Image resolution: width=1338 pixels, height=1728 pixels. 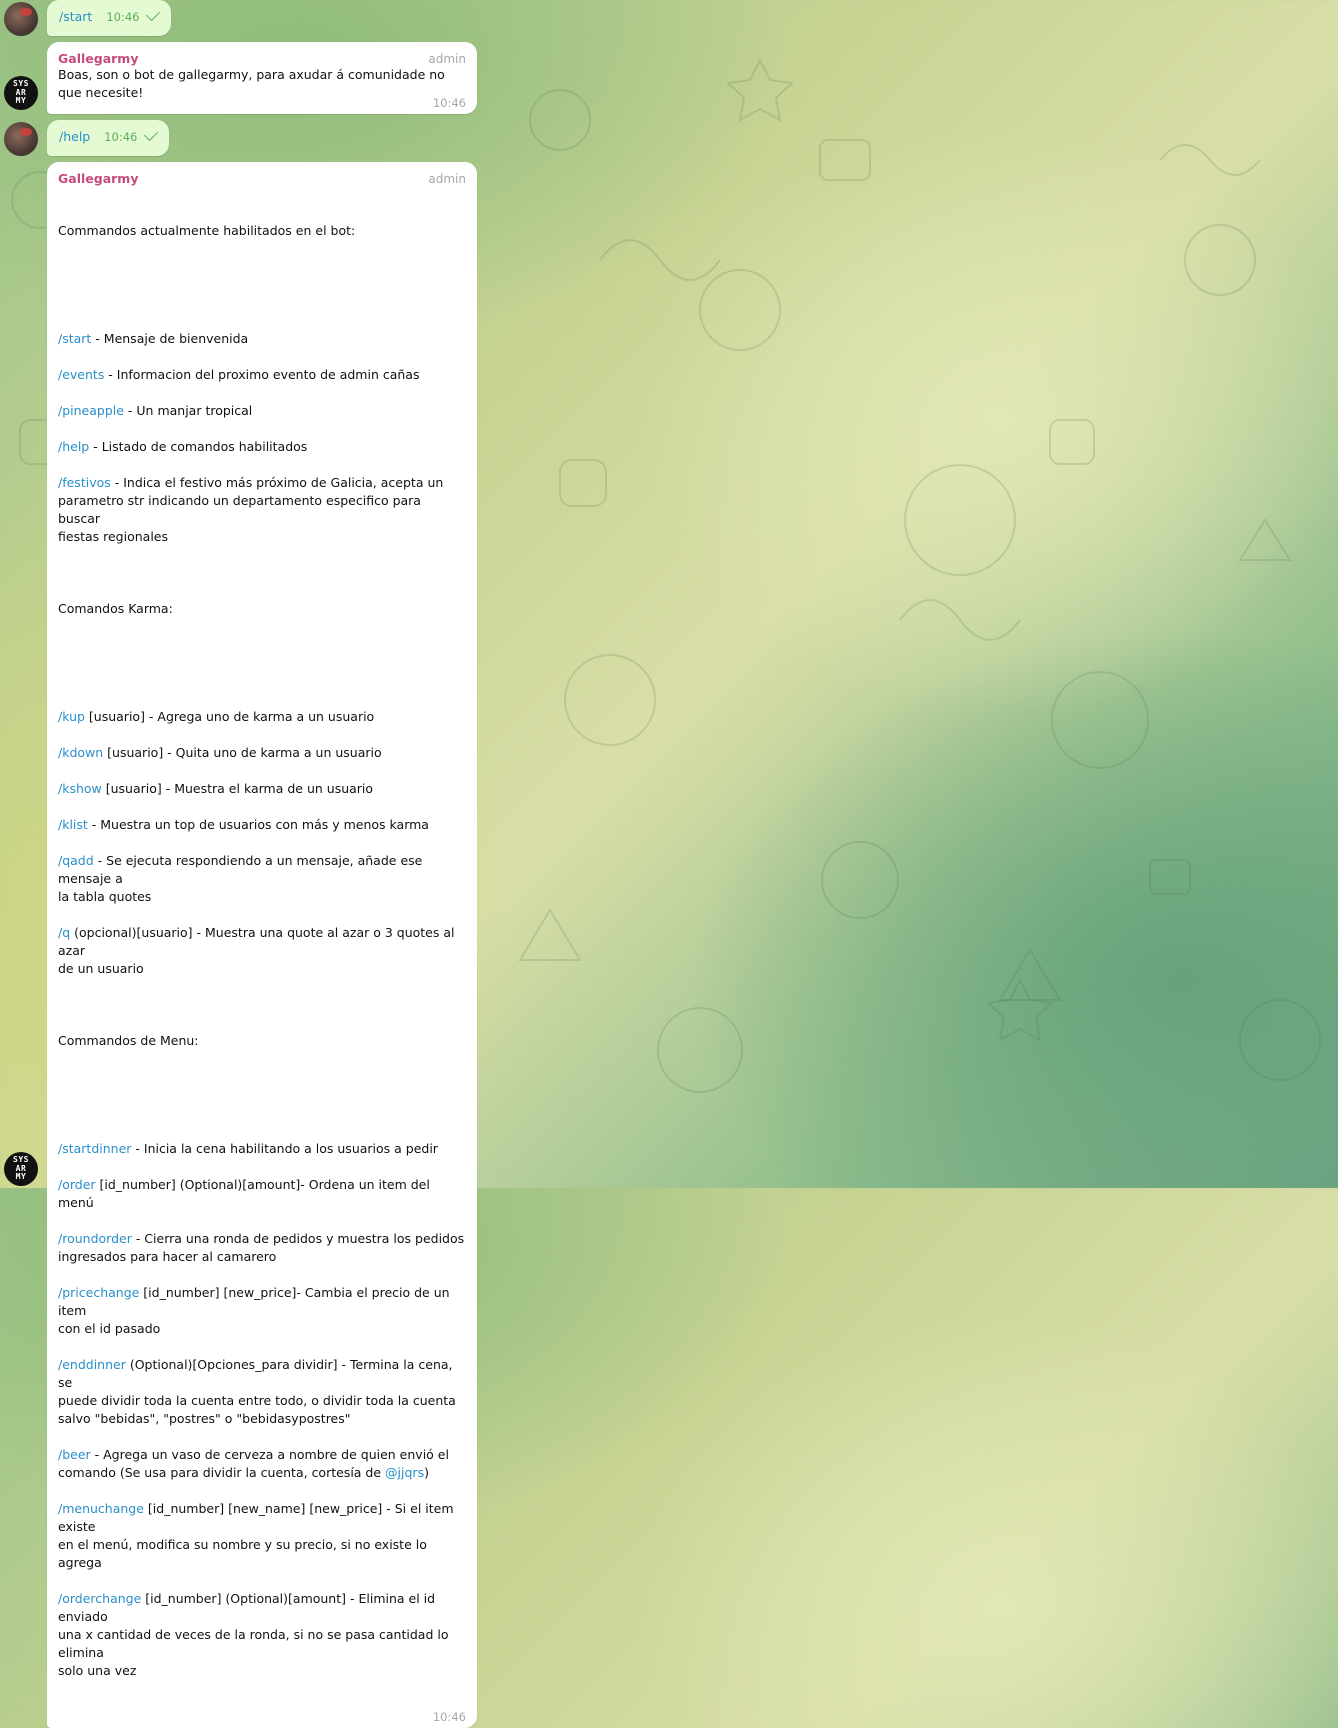 What do you see at coordinates (262, 339) in the screenshot?
I see `command-entry: /start - Mensaje de bienvenida` at bounding box center [262, 339].